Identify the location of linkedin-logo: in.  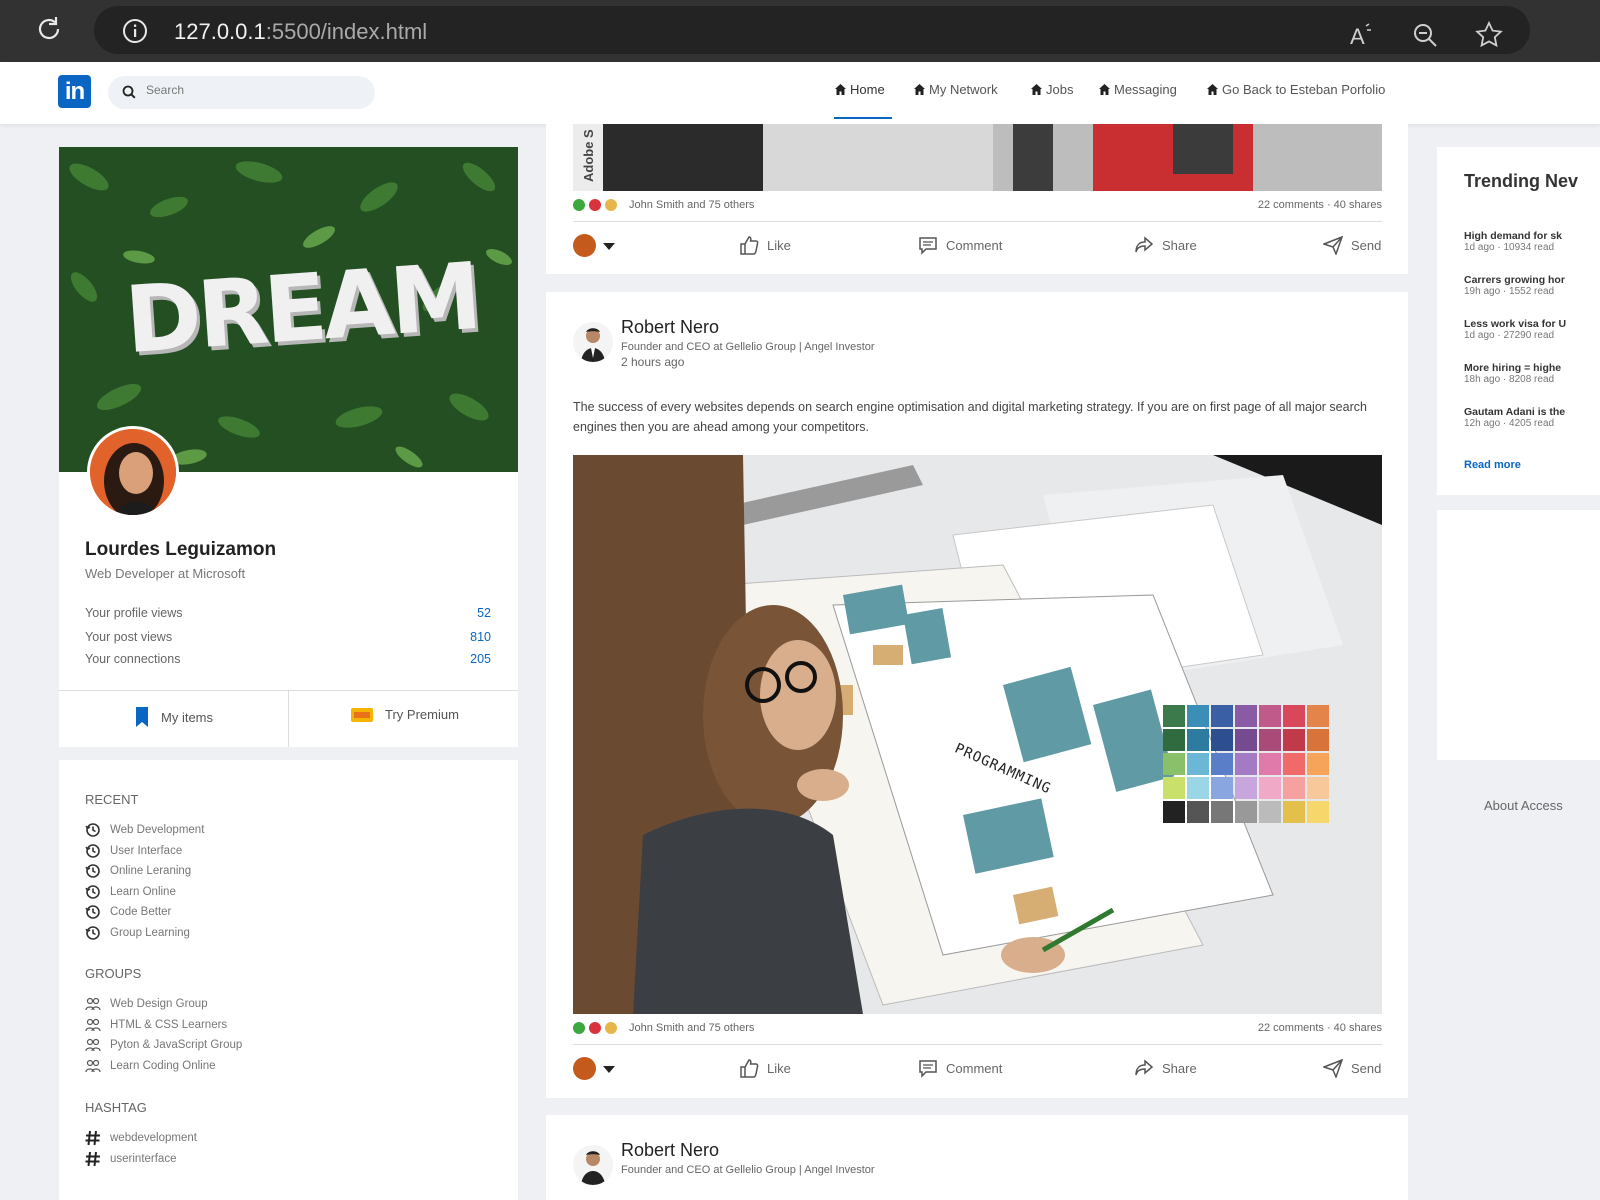
(74, 91).